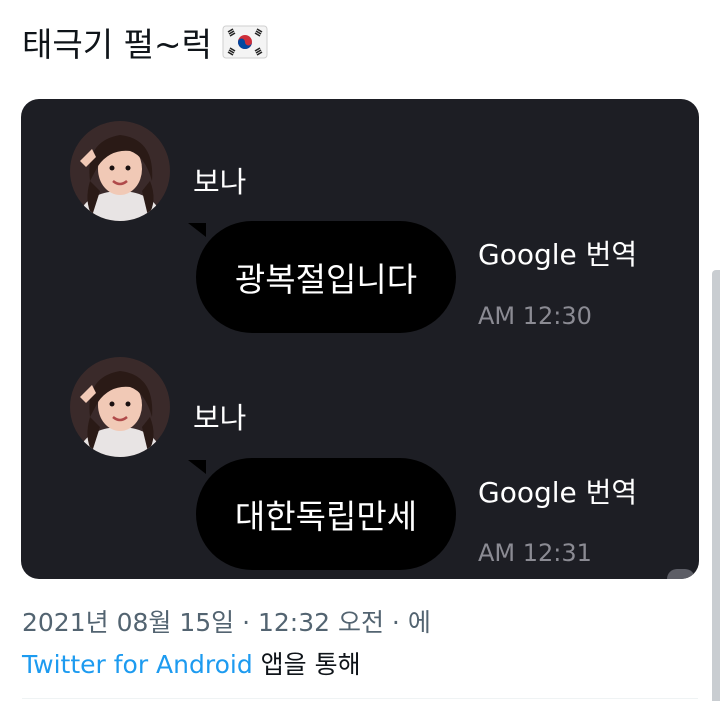 This screenshot has width=720, height=701. Describe the element at coordinates (117, 44) in the screenshot. I see `tweet-body: 태극기 펄~럭` at that location.